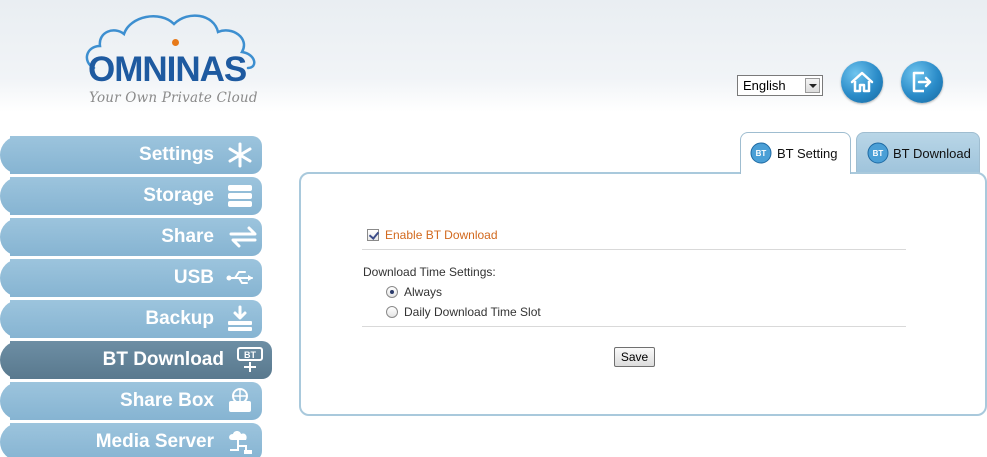 The height and width of the screenshot is (457, 987). Describe the element at coordinates (176, 154) in the screenshot. I see `sidebar-item-label: Settings` at that location.